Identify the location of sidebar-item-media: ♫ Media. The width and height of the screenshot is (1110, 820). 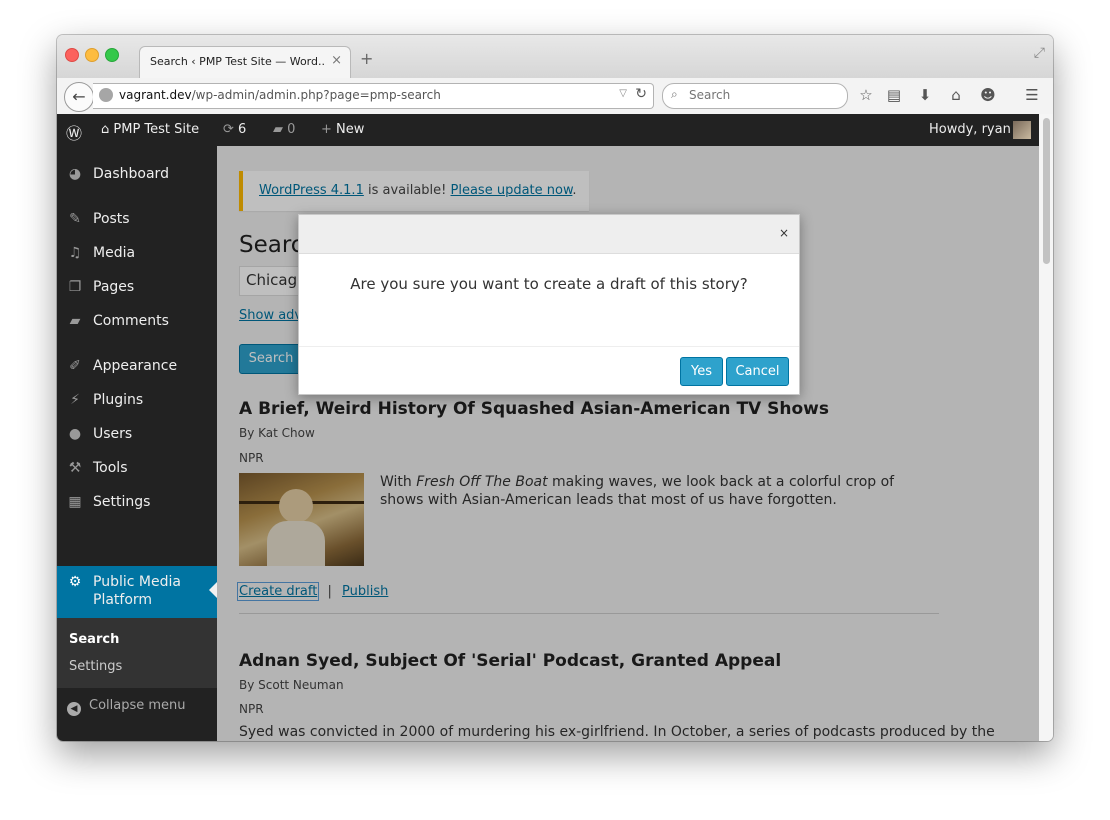
(137, 254).